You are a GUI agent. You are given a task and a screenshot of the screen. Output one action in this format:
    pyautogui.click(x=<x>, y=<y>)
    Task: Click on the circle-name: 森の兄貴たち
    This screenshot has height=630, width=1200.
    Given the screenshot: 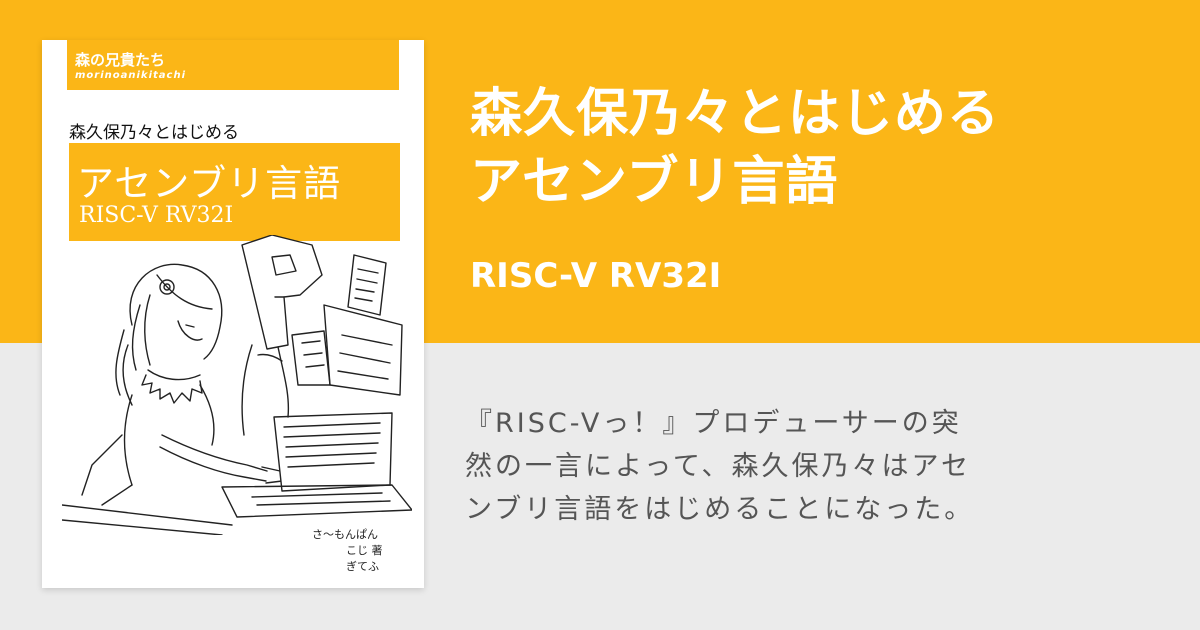 What is the action you would take?
    pyautogui.click(x=120, y=60)
    